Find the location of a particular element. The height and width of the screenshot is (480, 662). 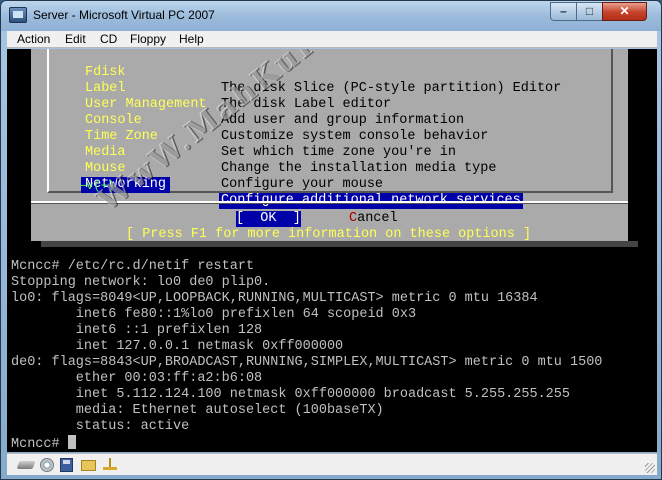

floppy-icon is located at coordinates (66, 465).